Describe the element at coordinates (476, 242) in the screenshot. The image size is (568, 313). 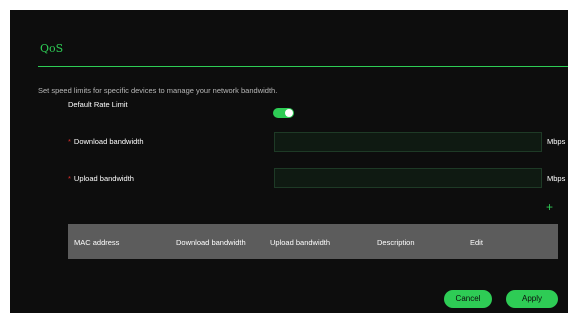
I see `column-edit: Edit` at that location.